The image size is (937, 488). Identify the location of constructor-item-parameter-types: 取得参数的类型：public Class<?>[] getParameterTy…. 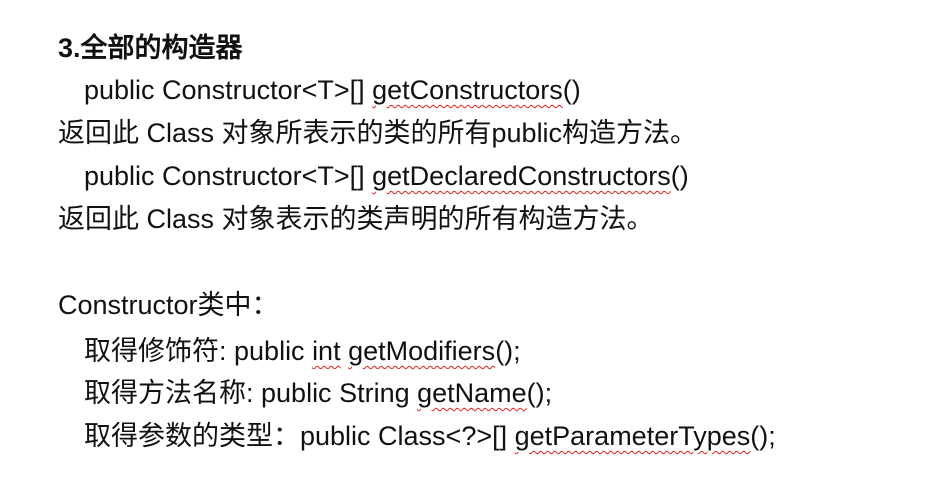
(430, 436).